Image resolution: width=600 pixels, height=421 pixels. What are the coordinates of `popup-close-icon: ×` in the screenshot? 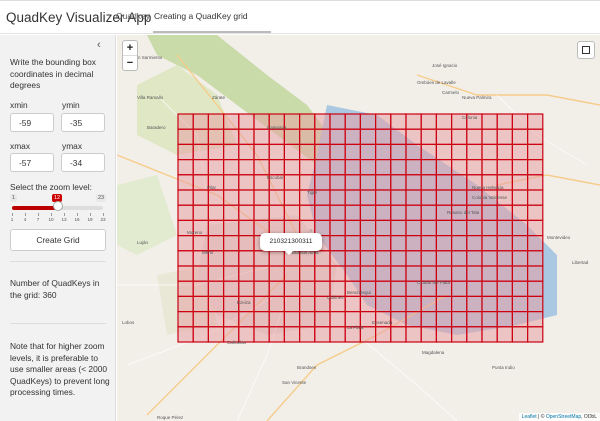 It's located at (311, 231).